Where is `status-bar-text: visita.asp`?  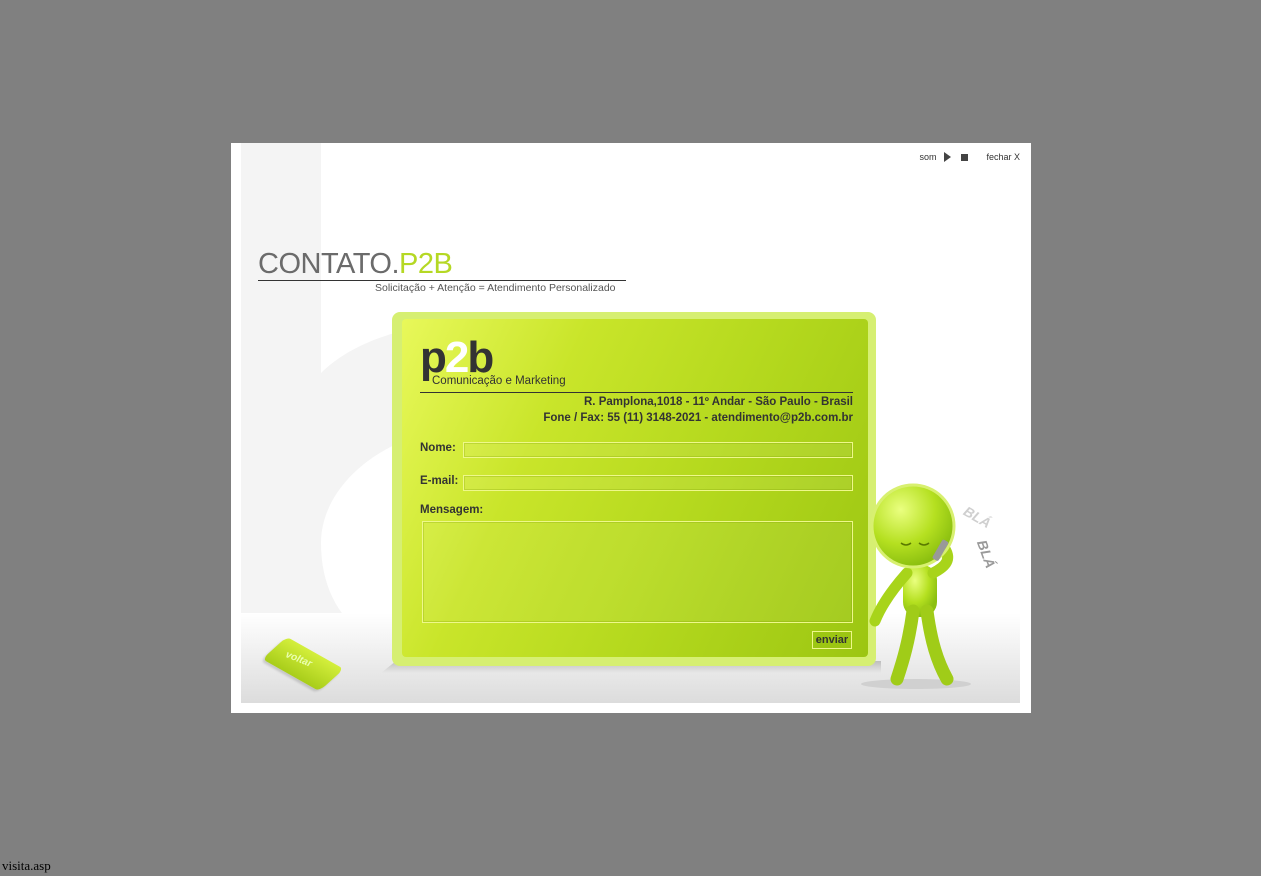 status-bar-text: visita.asp is located at coordinates (26, 865).